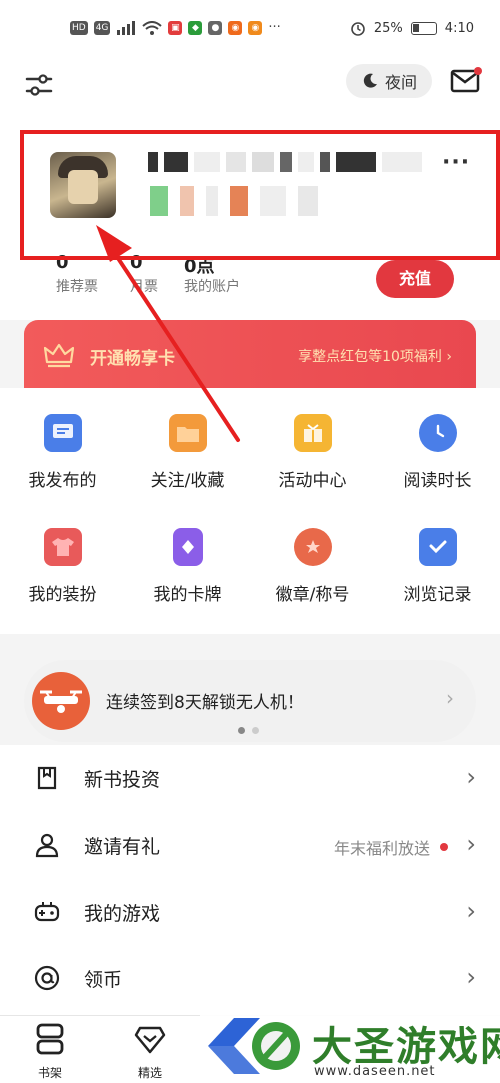 The height and width of the screenshot is (1083, 500). I want to click on mail-icon, so click(466, 80).